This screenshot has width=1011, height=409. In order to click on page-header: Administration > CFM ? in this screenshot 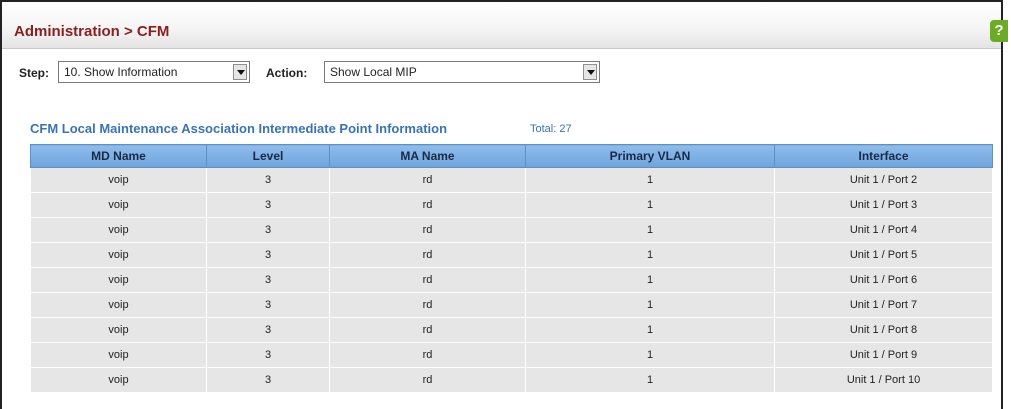, I will do `click(505, 25)`.